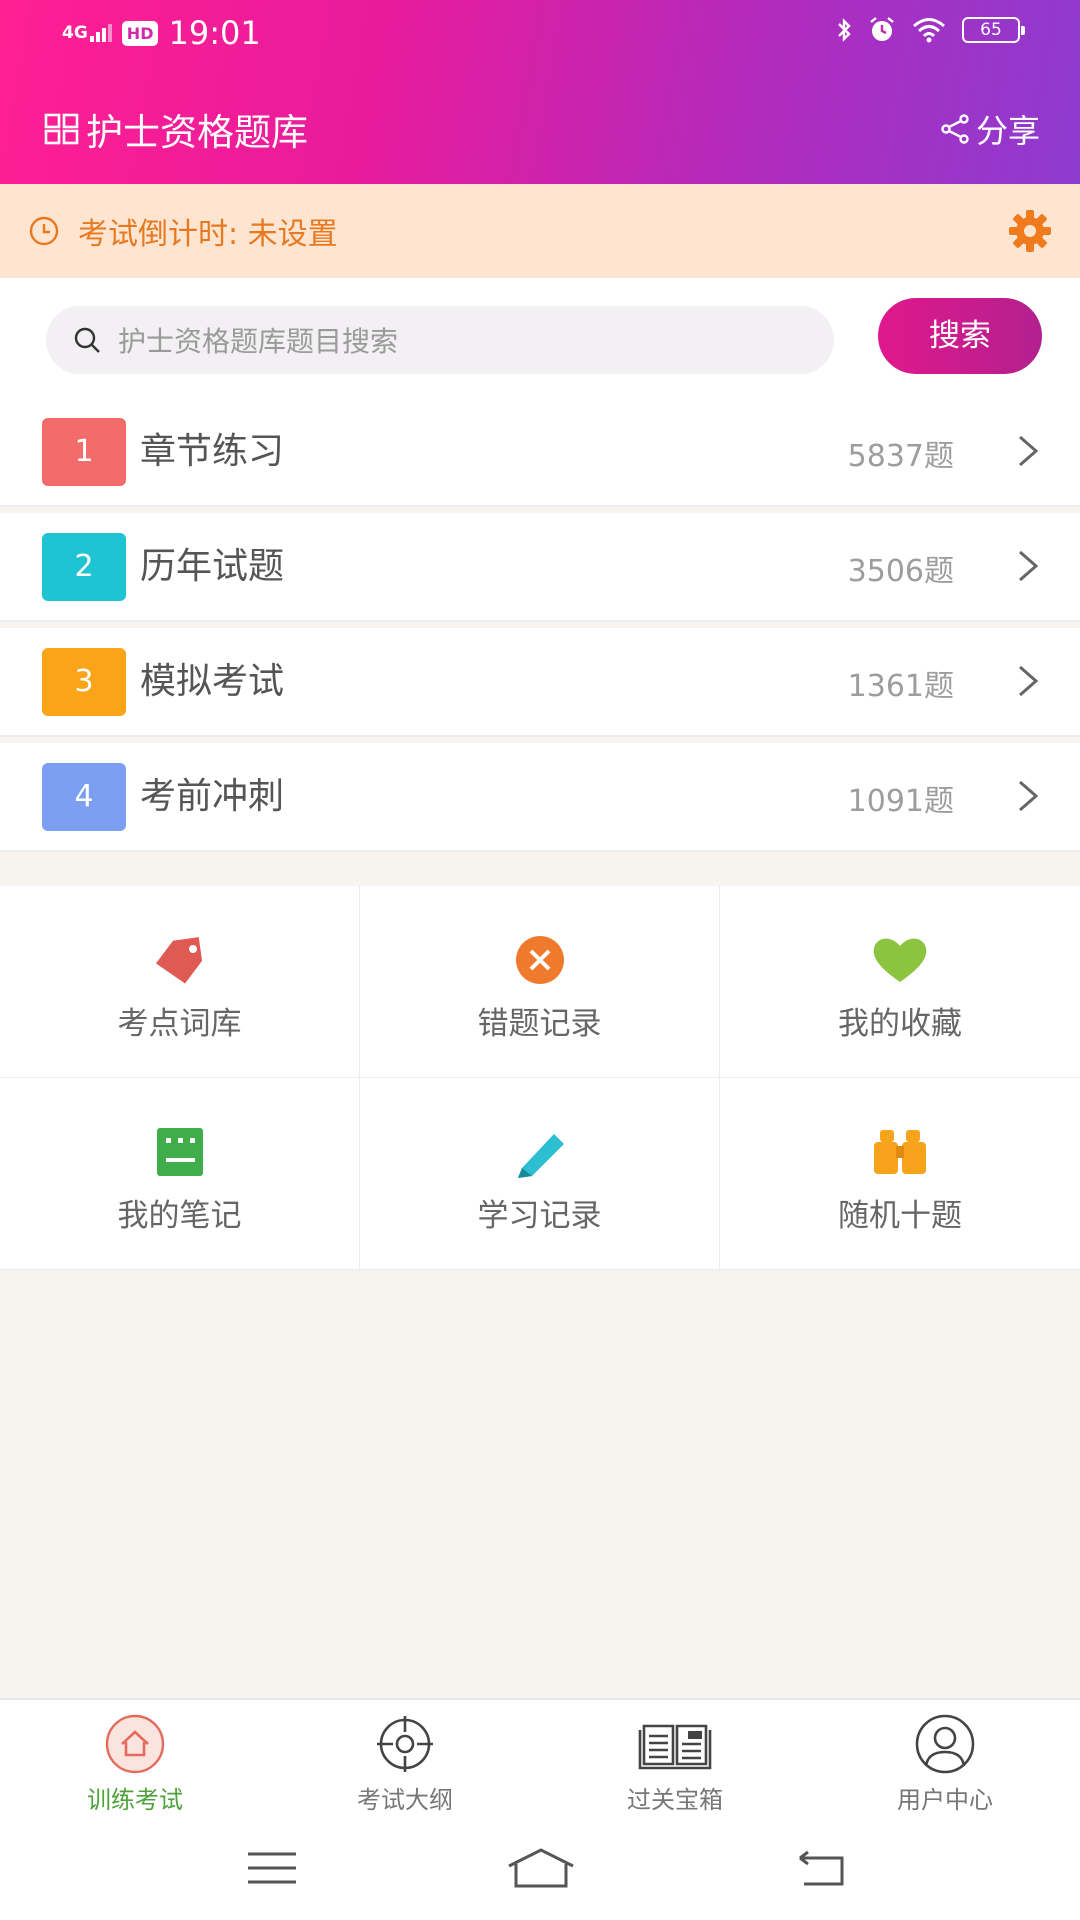 The width and height of the screenshot is (1080, 1920). What do you see at coordinates (955, 129) in the screenshot?
I see `share-icon` at bounding box center [955, 129].